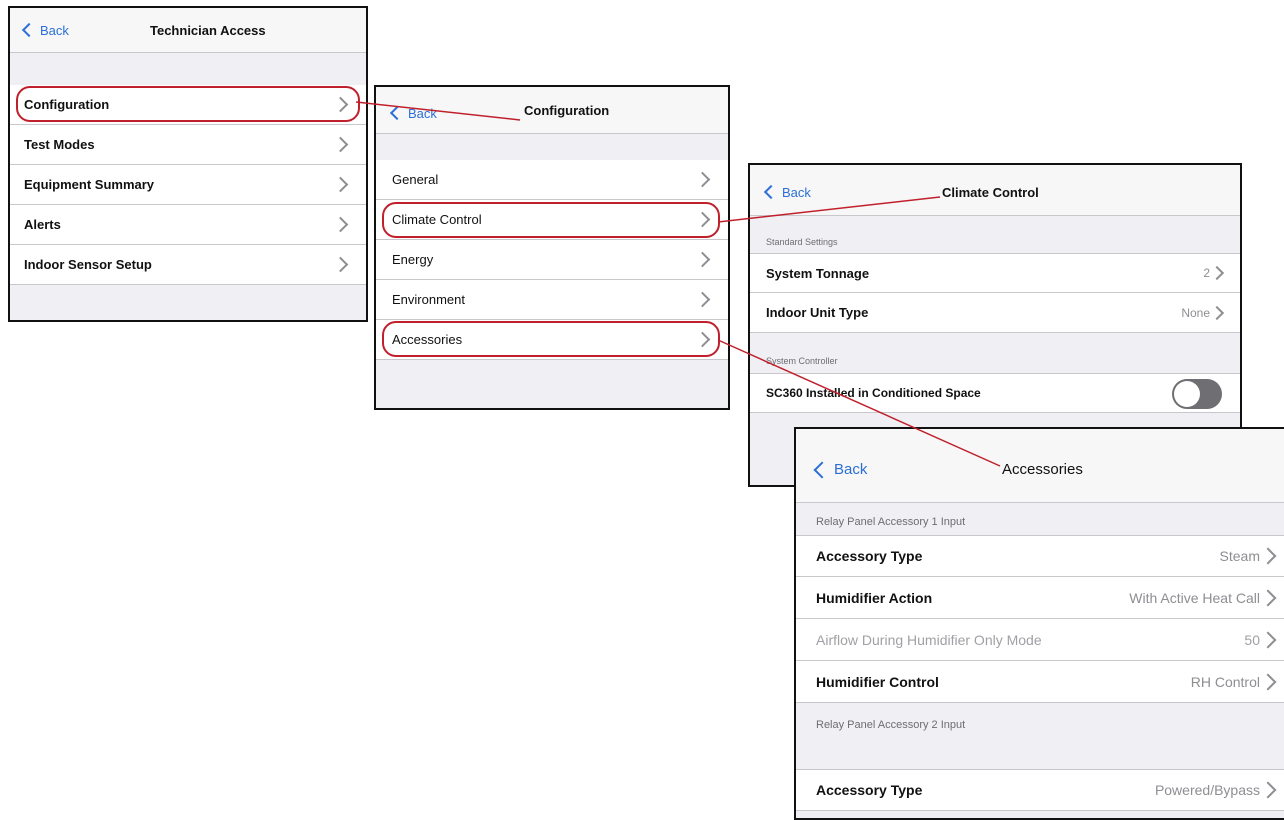  I want to click on menu-item-energy: Energy, so click(552, 260).